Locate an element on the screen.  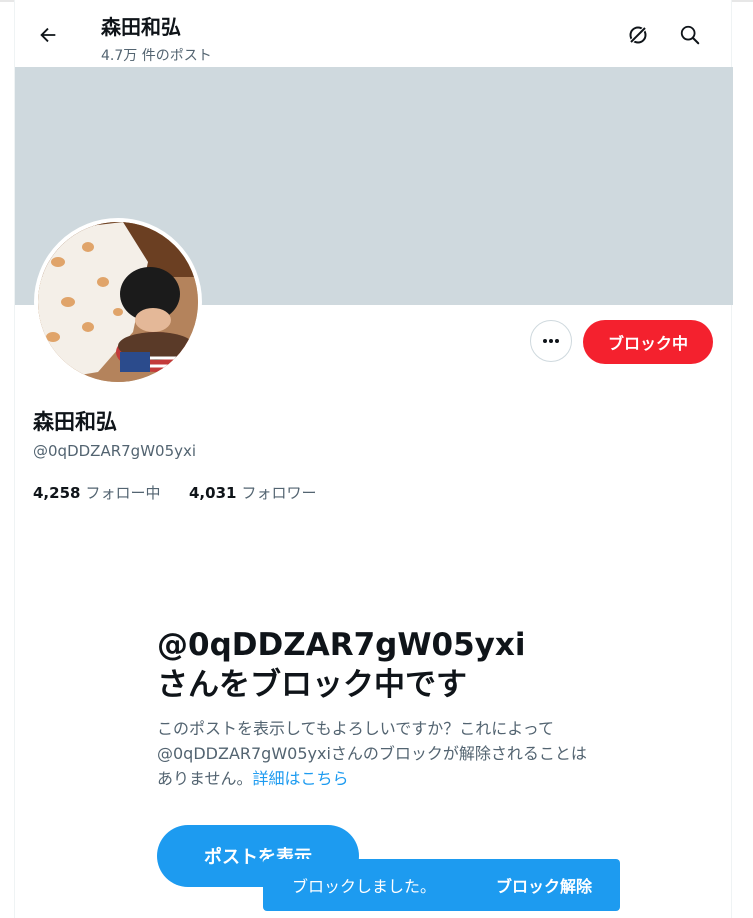
profile-name: 森田和弘 is located at coordinates (75, 422).